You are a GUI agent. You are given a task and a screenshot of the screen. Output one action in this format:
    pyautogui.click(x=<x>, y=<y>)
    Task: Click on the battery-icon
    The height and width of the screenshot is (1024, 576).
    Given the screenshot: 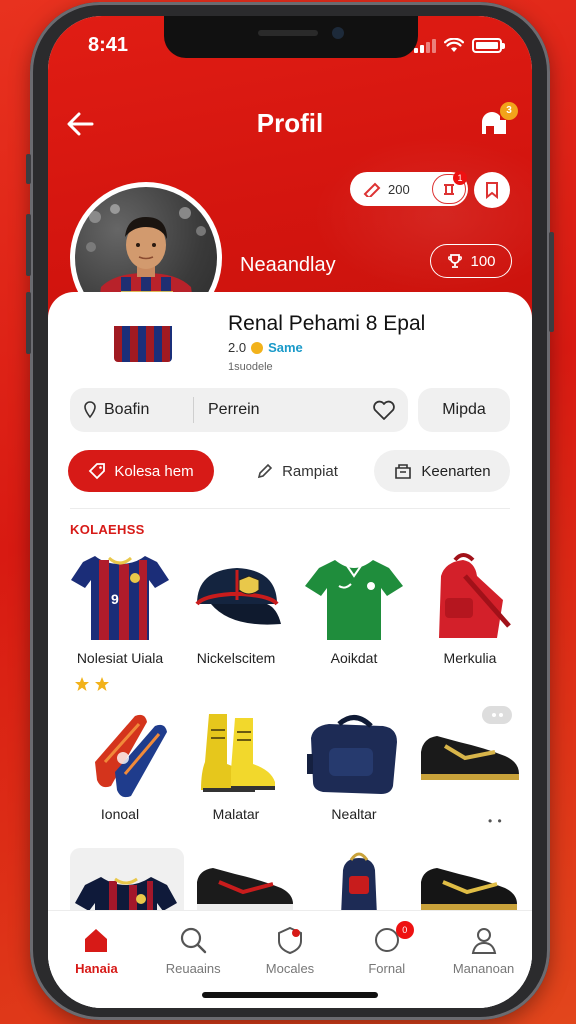 What is the action you would take?
    pyautogui.click(x=488, y=45)
    